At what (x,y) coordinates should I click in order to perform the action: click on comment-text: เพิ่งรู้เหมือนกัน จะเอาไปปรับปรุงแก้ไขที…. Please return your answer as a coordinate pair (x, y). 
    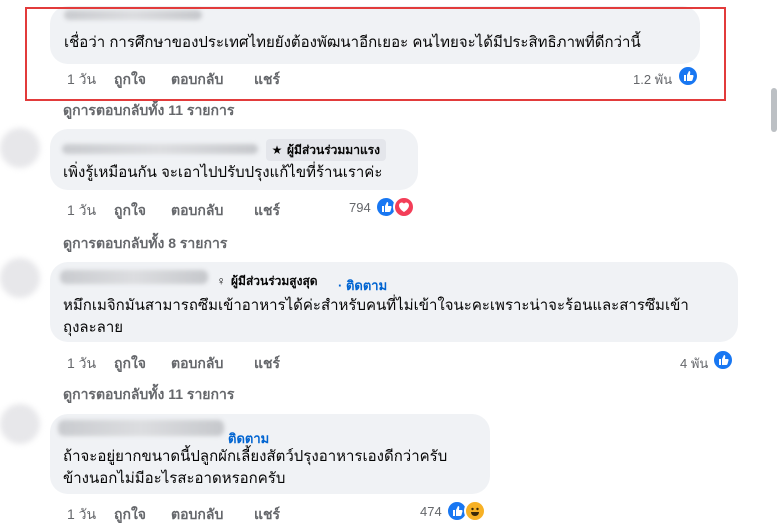
    Looking at the image, I should click on (223, 172).